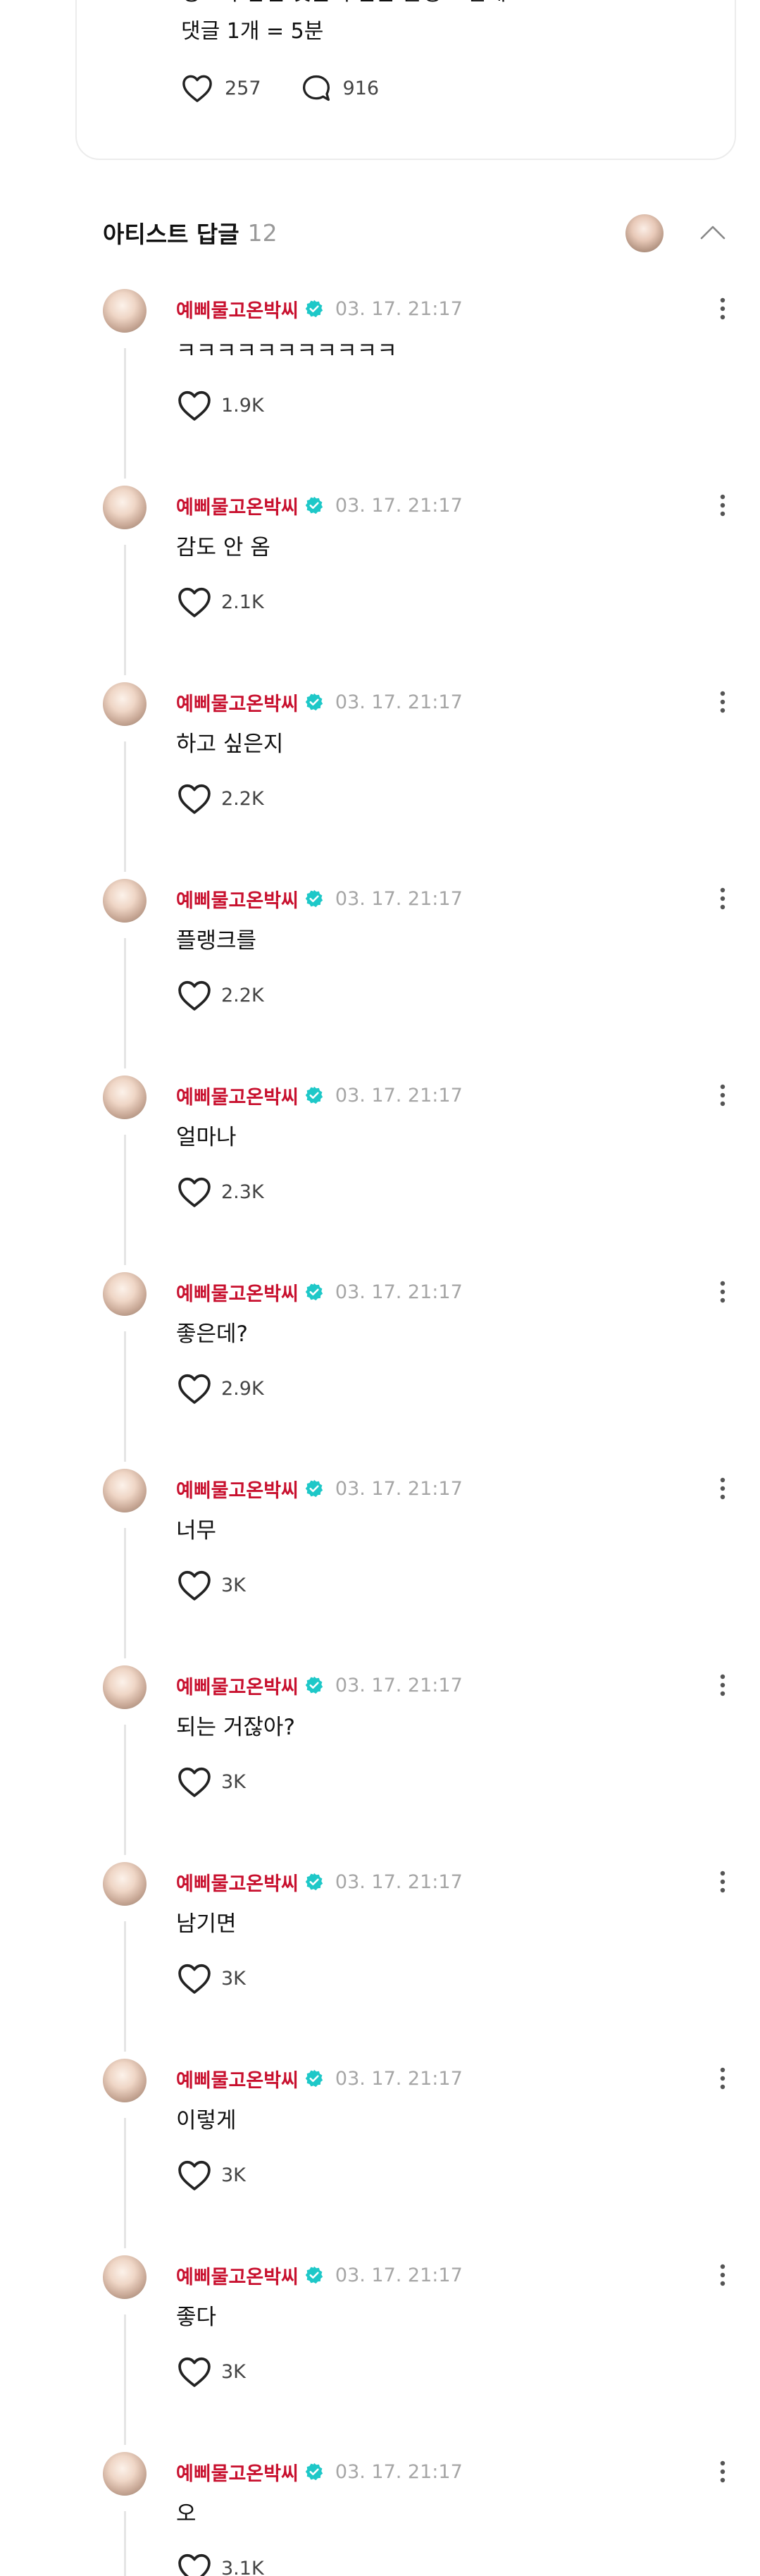 The height and width of the screenshot is (2576, 760). Describe the element at coordinates (420, 1368) in the screenshot. I see `reply-item: 예삐물고온박씨 03. 17. 21:17 좋은데? 2.9K` at that location.